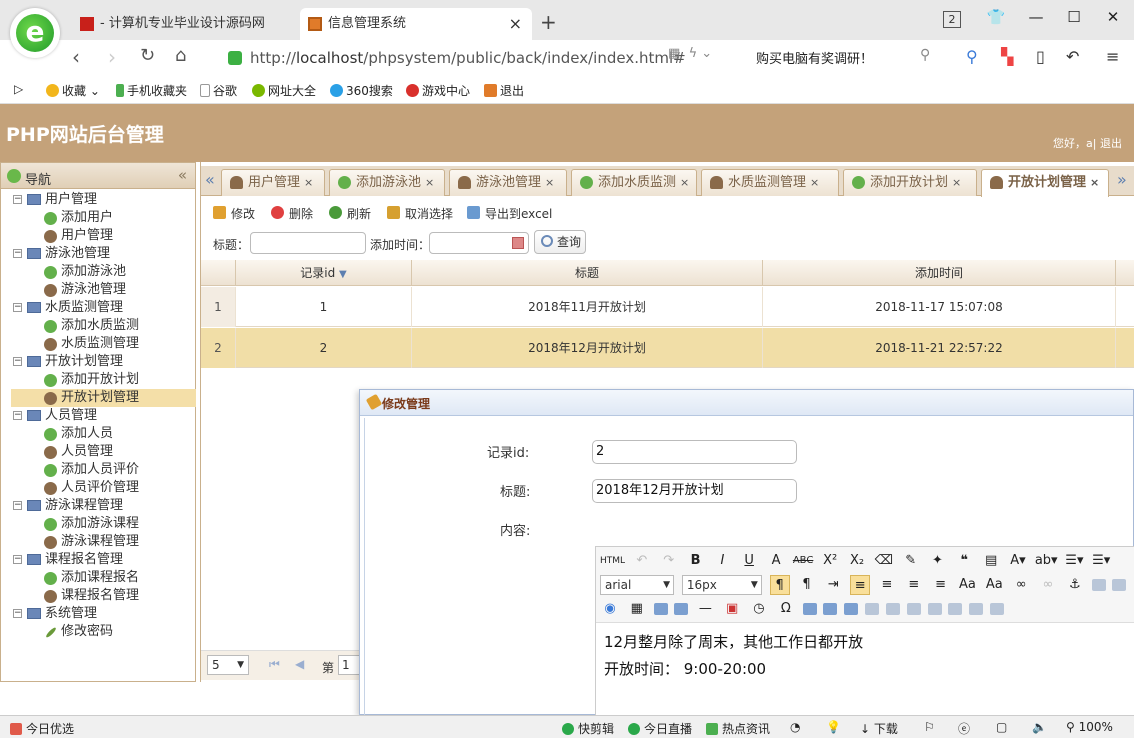 This screenshot has width=1134, height=738. What do you see at coordinates (964, 561) in the screenshot?
I see `blockquote-icon: ❝` at bounding box center [964, 561].